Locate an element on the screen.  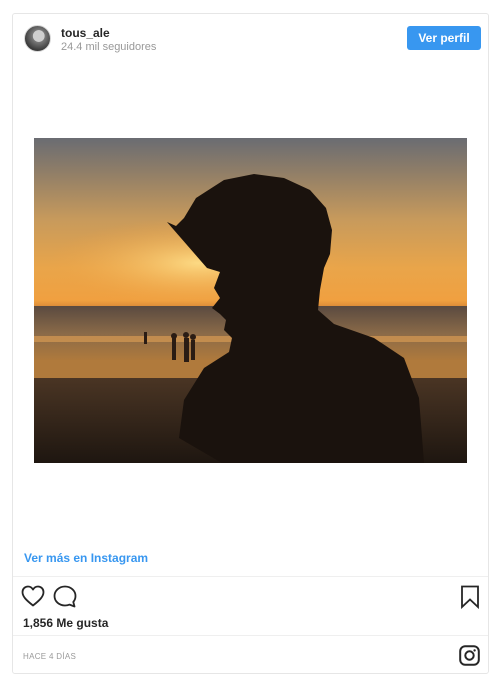
post-header: tous_ale 24.4 mil seguidores Ver perfil is located at coordinates (250, 40).